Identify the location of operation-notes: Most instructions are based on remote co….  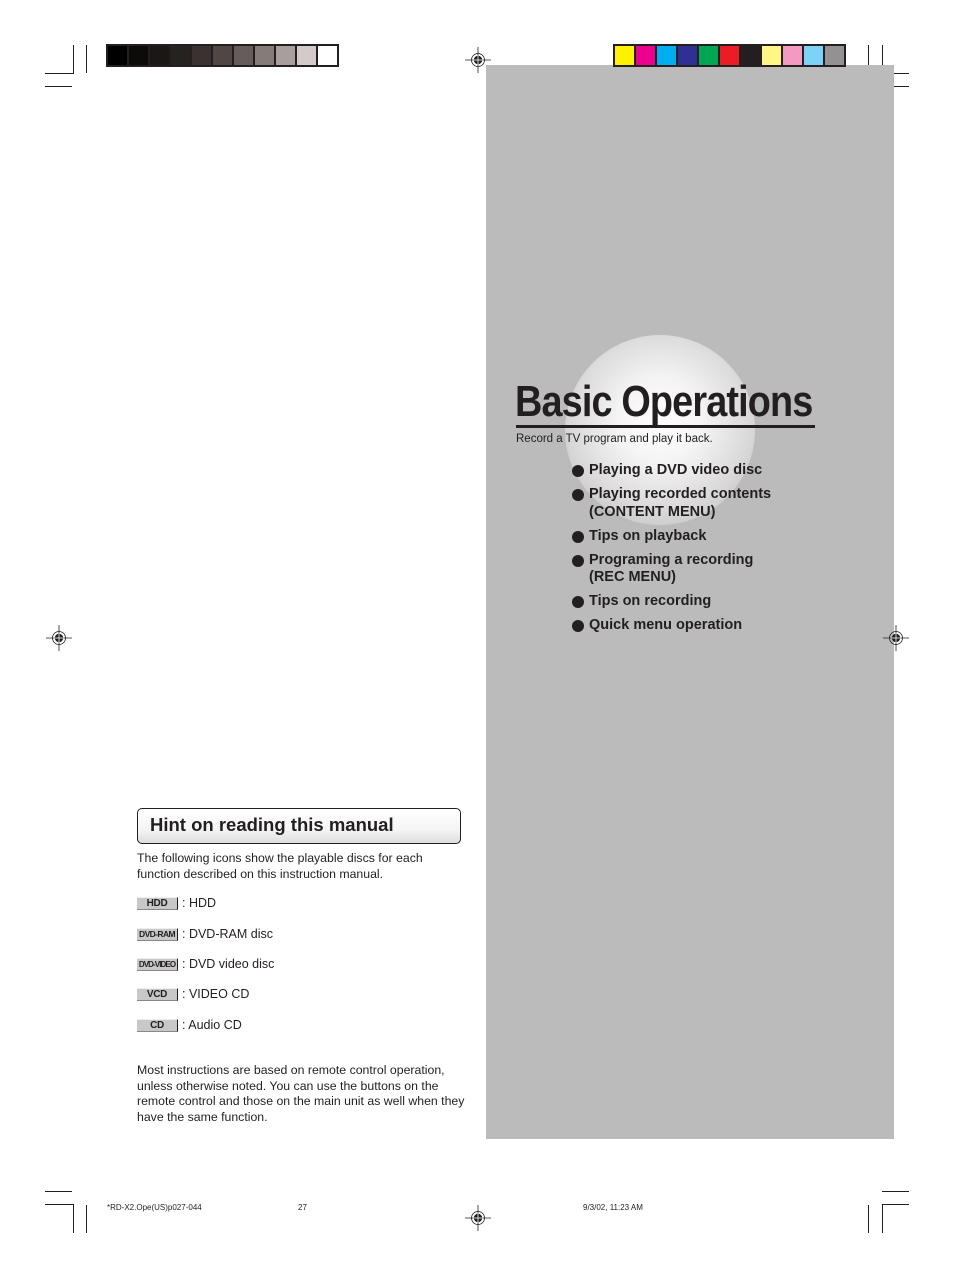
(301, 1093).